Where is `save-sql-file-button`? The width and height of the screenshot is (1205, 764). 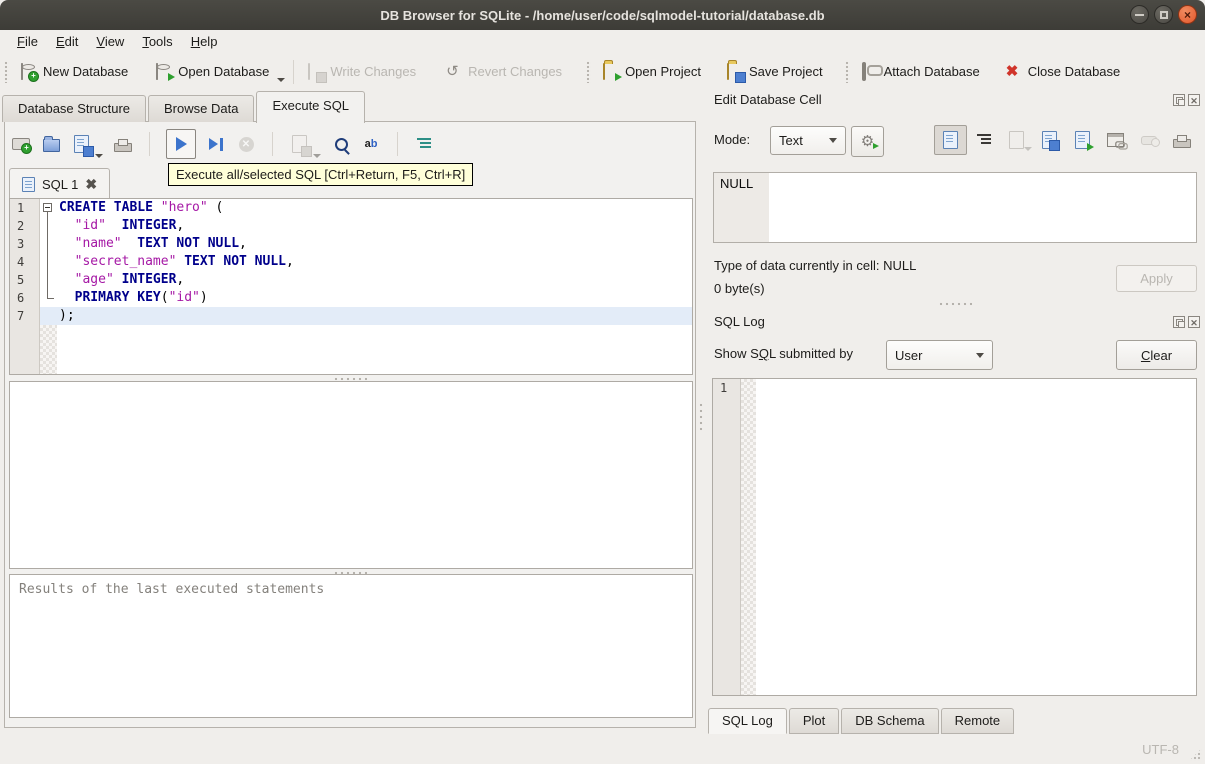
save-sql-file-button is located at coordinates (82, 145).